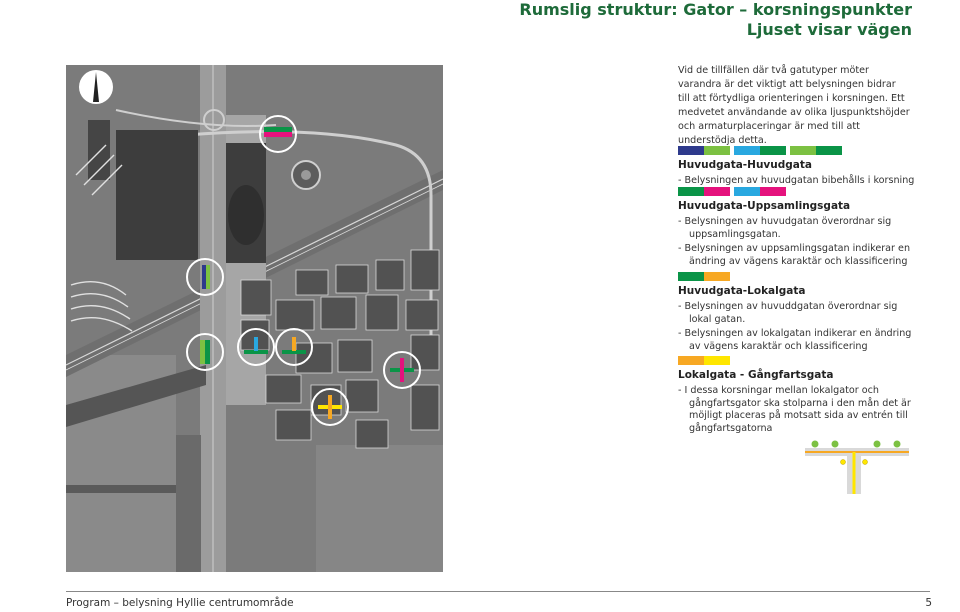  I want to click on section-title: Lokalgata - Gångfartsgata, so click(756, 375).